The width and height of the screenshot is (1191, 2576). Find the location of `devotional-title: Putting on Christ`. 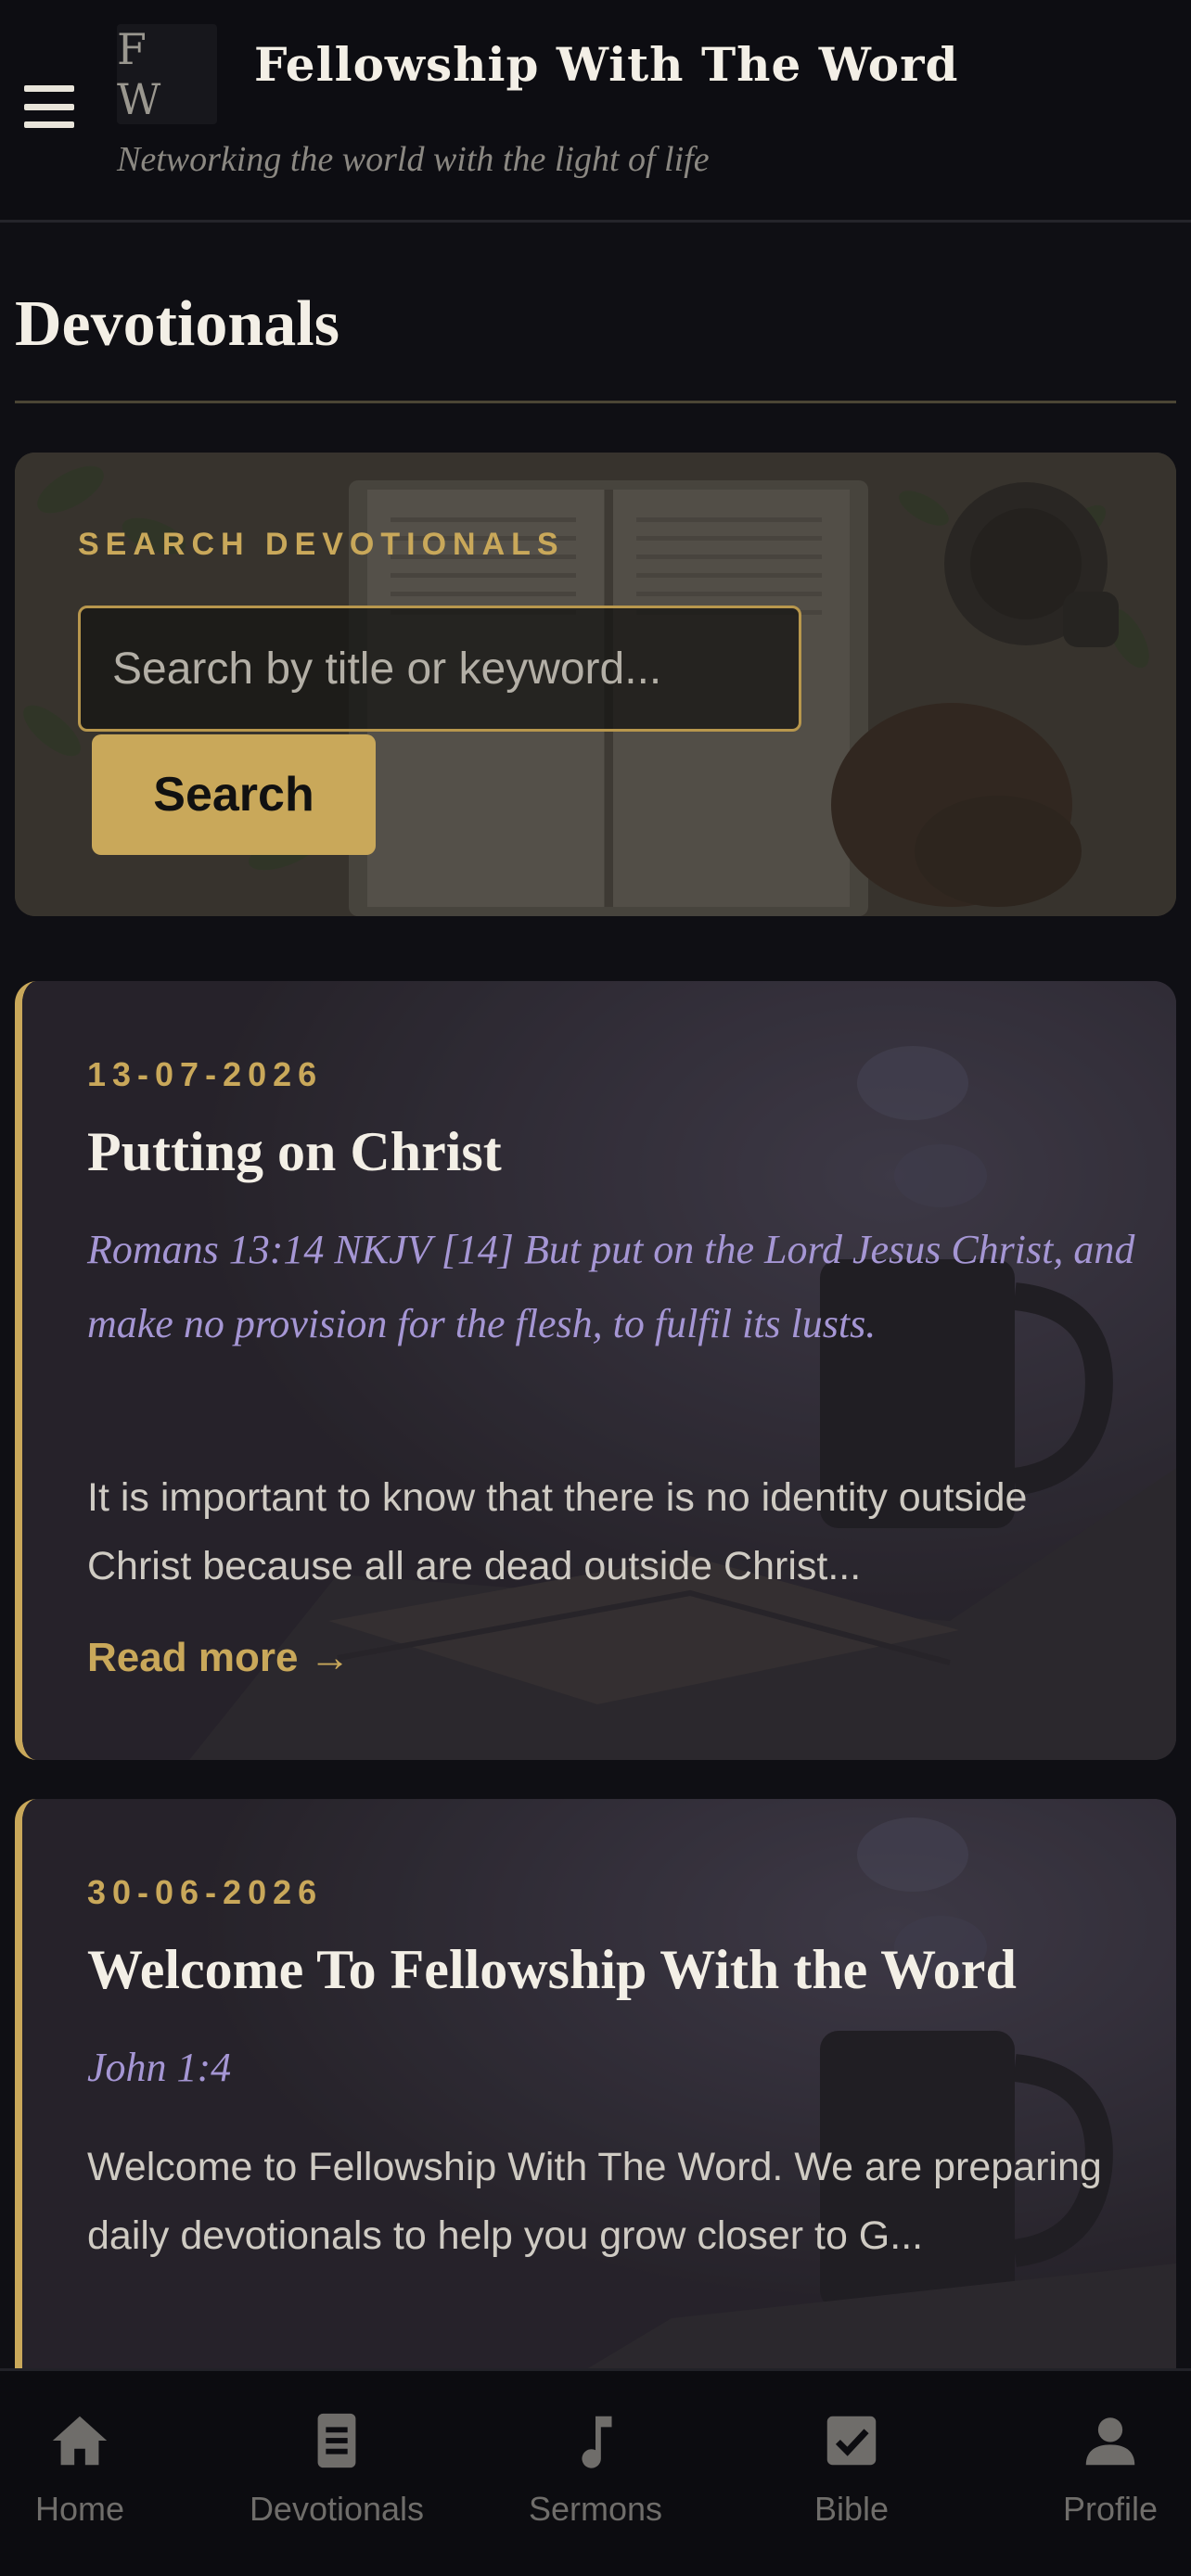

devotional-title: Putting on Christ is located at coordinates (295, 1152).